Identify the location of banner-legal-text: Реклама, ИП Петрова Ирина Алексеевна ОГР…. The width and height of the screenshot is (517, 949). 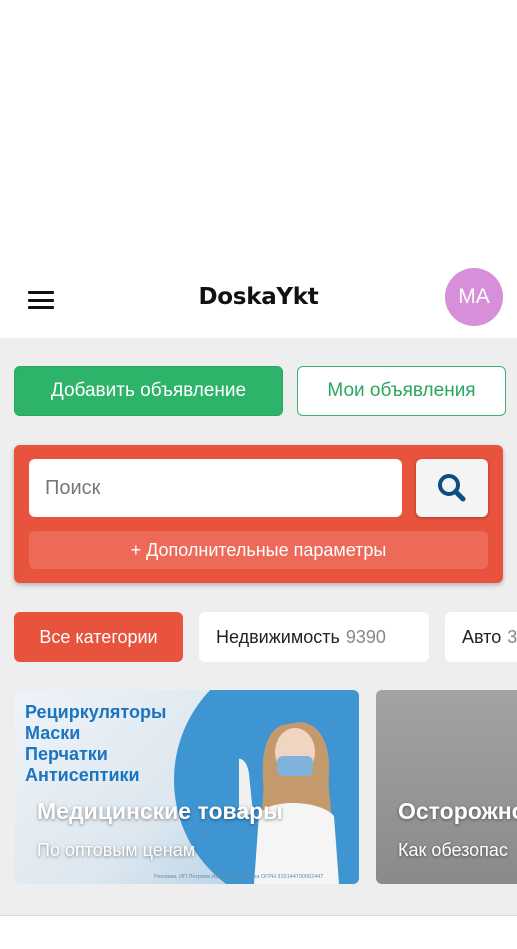
(239, 877).